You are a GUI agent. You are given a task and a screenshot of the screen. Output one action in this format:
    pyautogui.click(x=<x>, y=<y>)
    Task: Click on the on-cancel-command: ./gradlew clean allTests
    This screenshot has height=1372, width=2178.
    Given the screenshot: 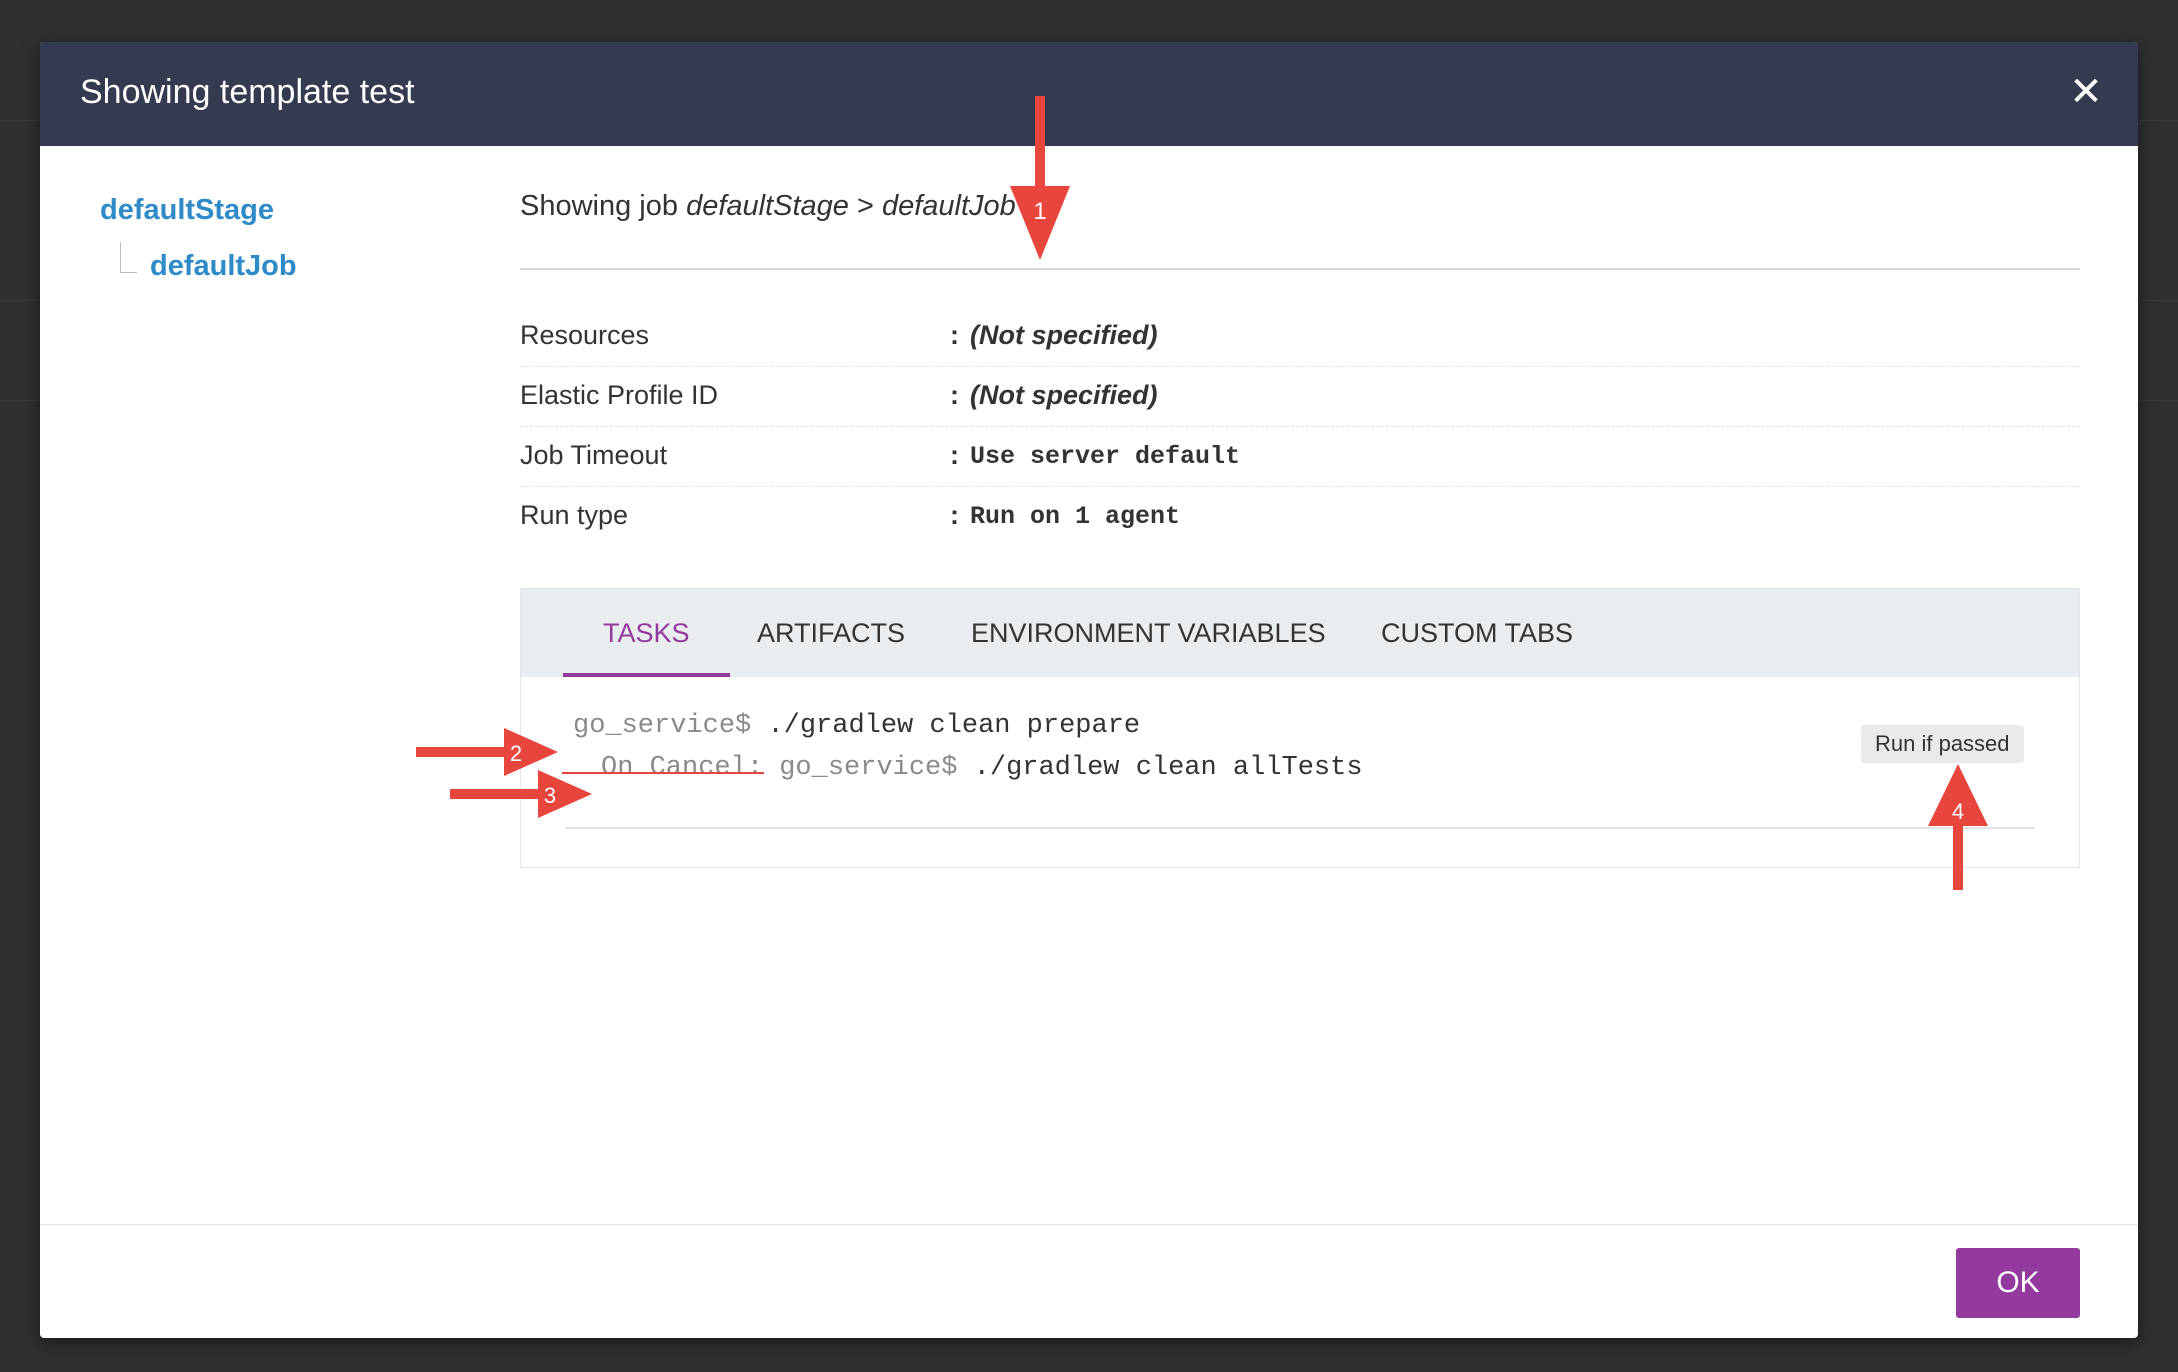 What is the action you would take?
    pyautogui.click(x=1168, y=768)
    